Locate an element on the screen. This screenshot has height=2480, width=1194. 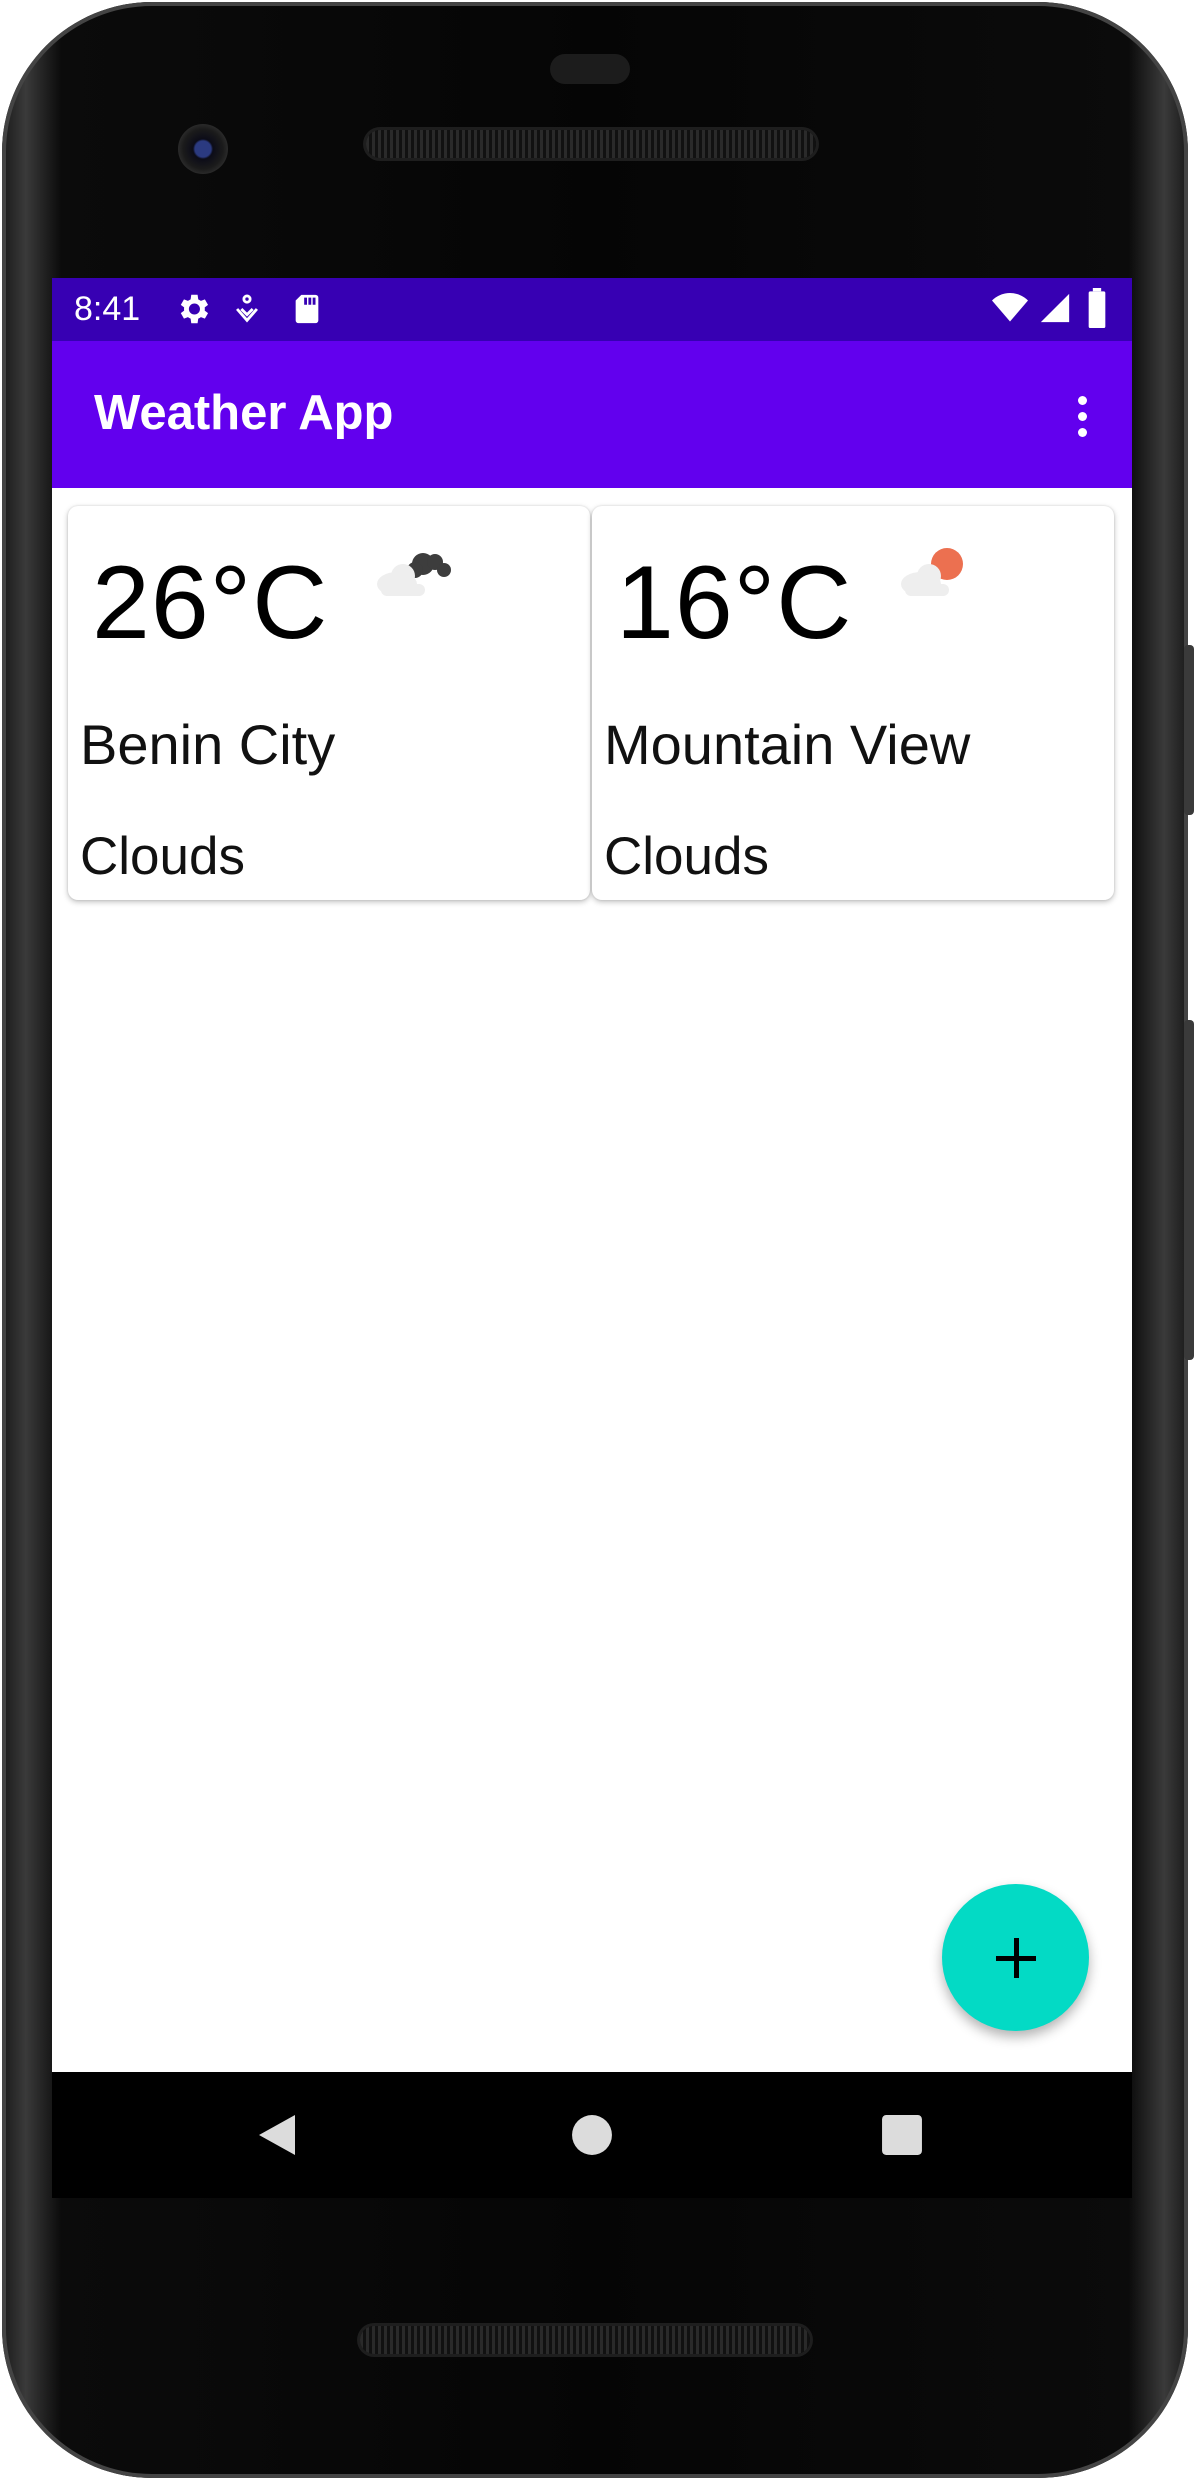
add-city-button is located at coordinates (1015, 1957).